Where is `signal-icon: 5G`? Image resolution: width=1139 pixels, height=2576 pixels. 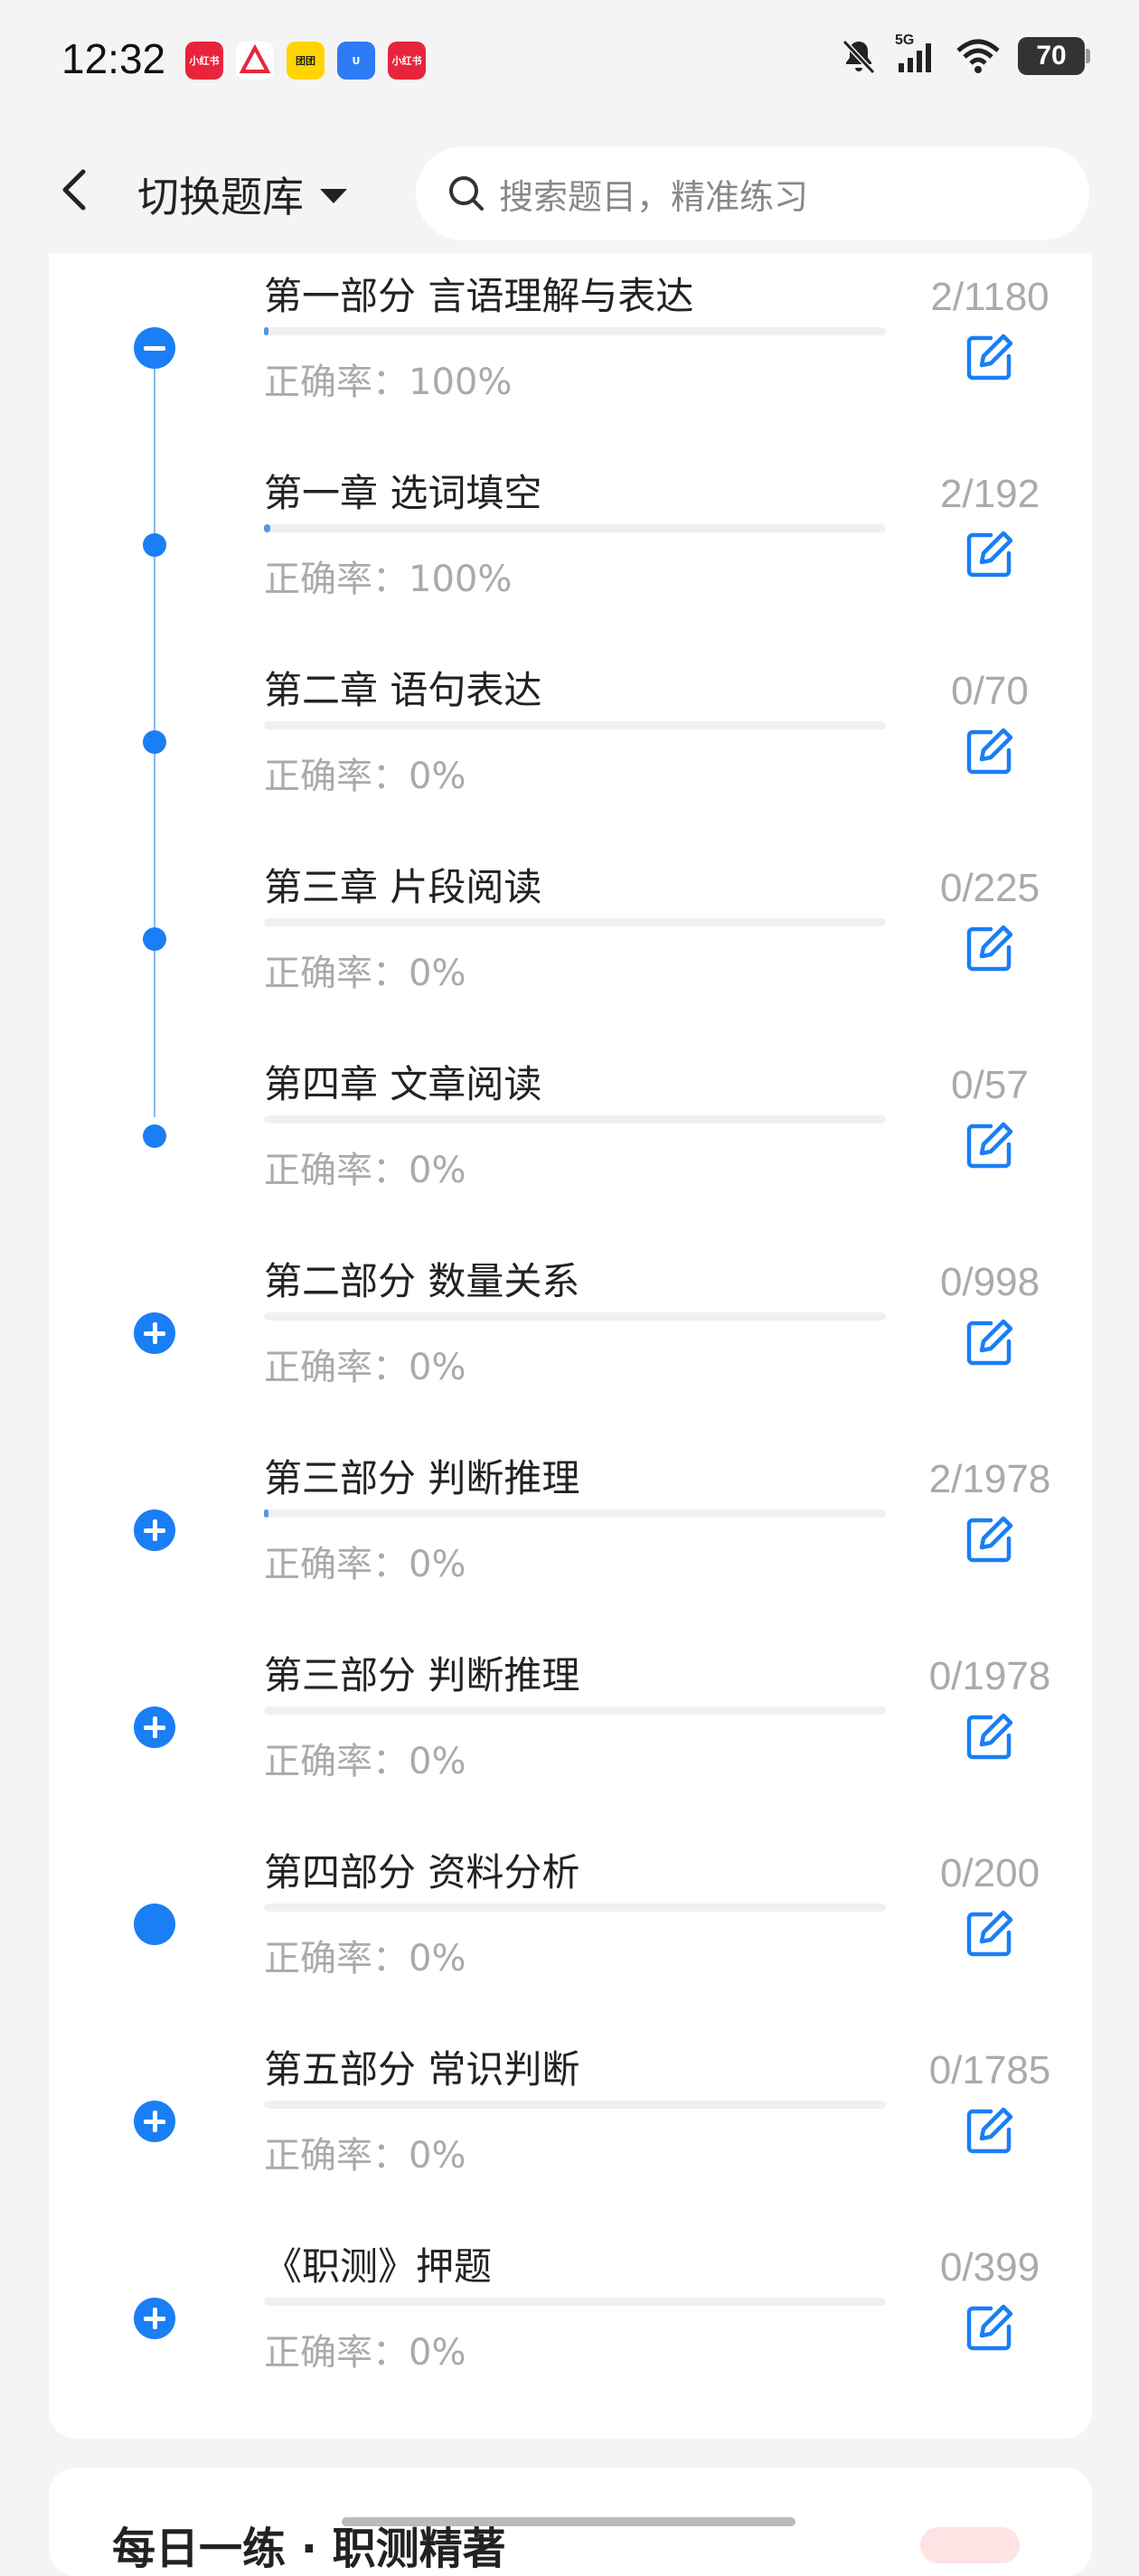 signal-icon: 5G is located at coordinates (916, 54).